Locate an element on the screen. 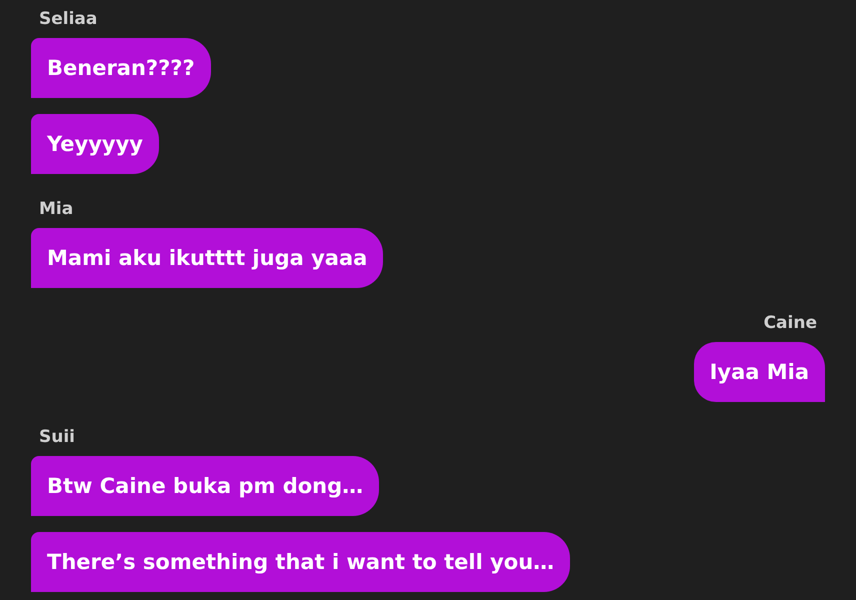  sender-name: Suii is located at coordinates (57, 437).